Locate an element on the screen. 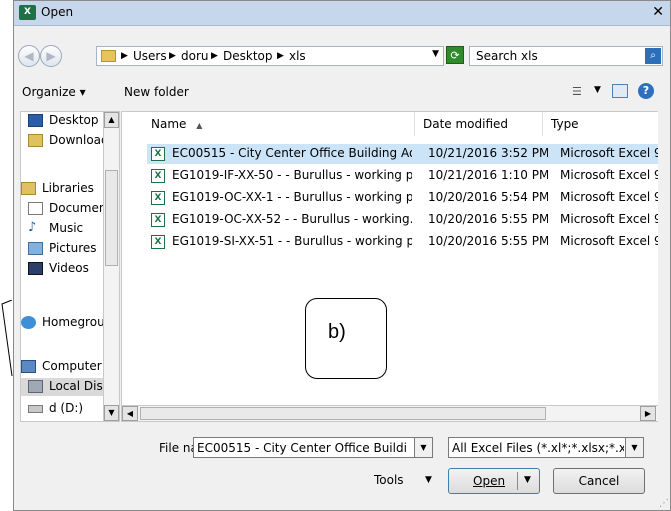 This screenshot has width=671, height=511. breadcrumb-users: Users is located at coordinates (150, 56).